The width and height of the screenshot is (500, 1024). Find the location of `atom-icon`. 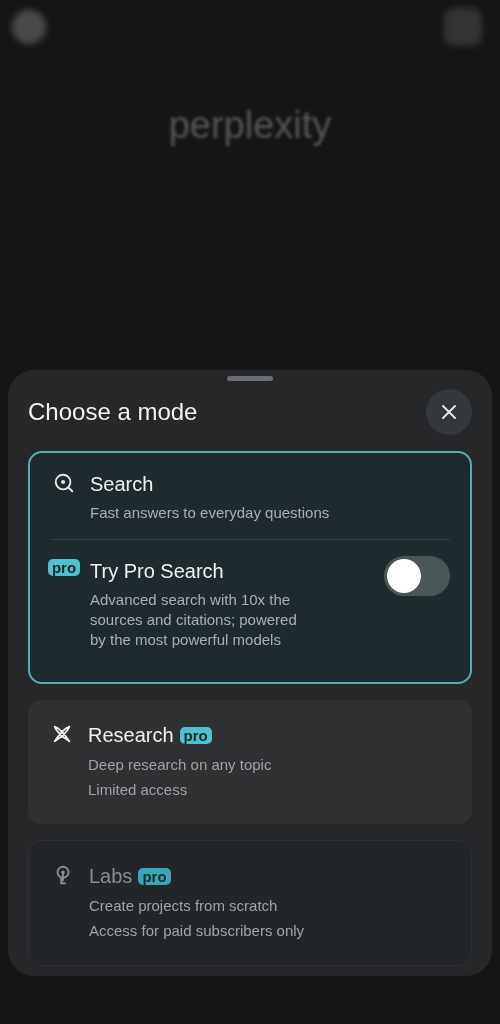

atom-icon is located at coordinates (62, 734).